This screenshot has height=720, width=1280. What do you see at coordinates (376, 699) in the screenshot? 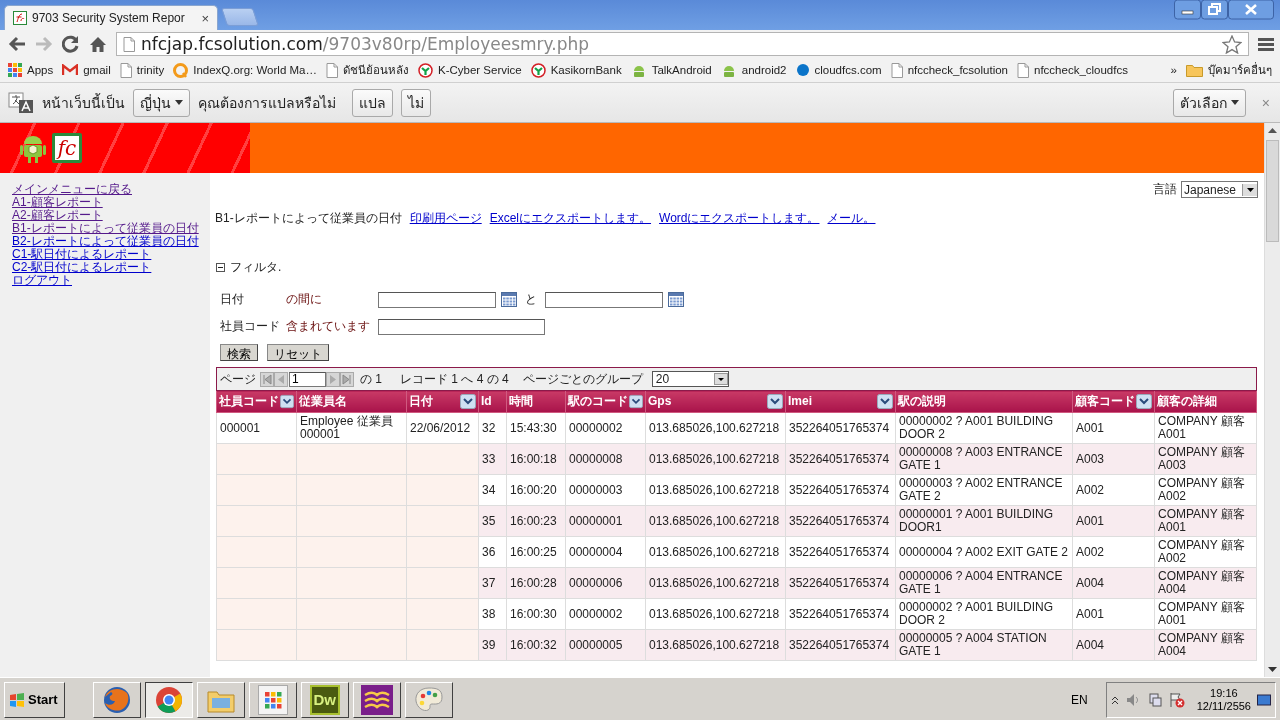
I see `book-icon` at bounding box center [376, 699].